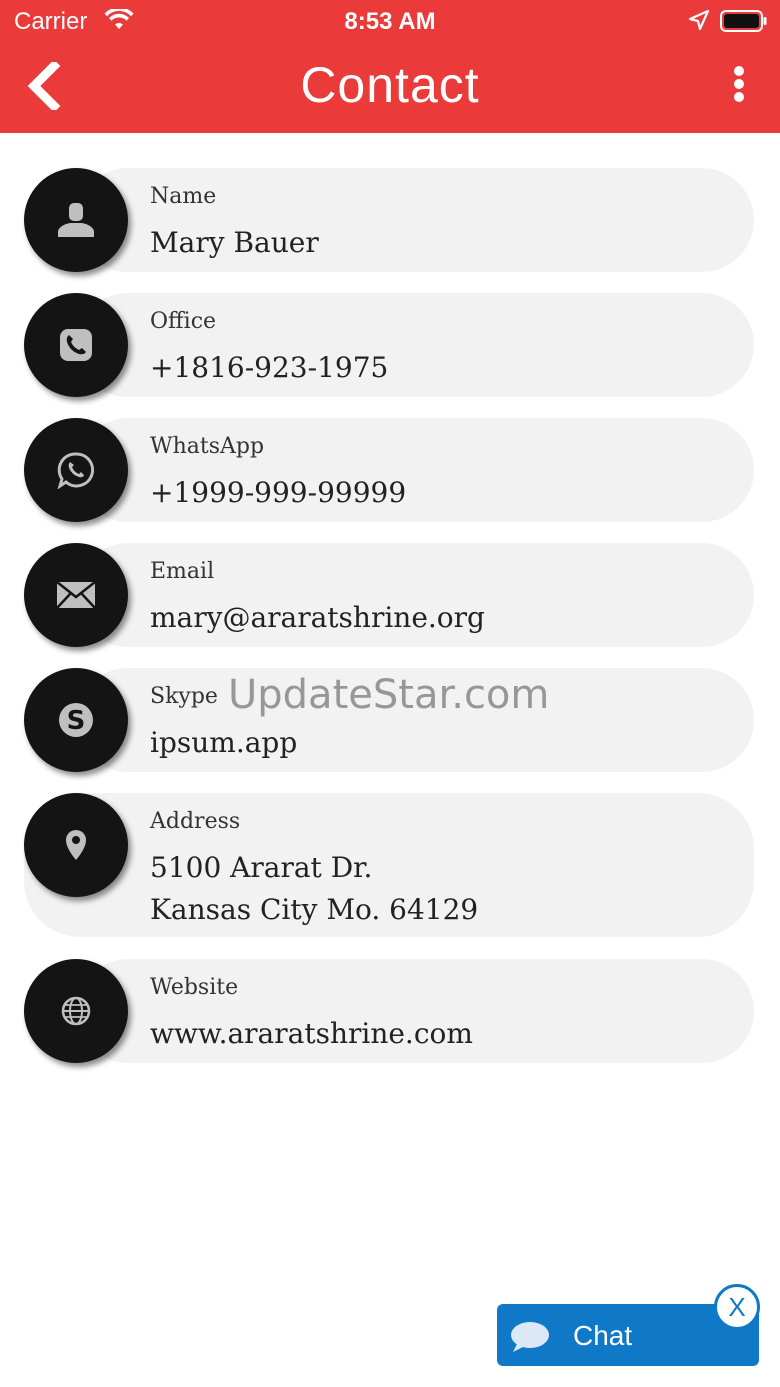 The height and width of the screenshot is (1387, 780). I want to click on field-label: WhatsApp, so click(207, 446).